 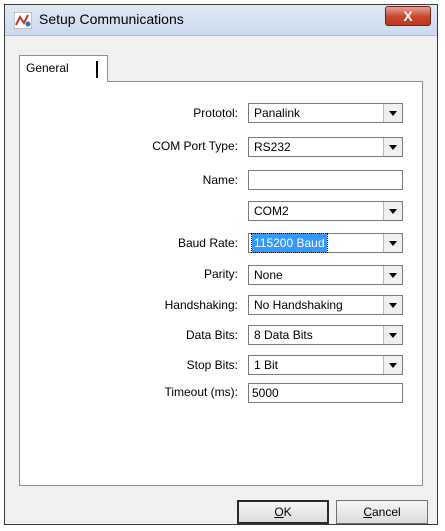 What do you see at coordinates (289, 243) in the screenshot?
I see `baud-rate-value: 115200 Baud` at bounding box center [289, 243].